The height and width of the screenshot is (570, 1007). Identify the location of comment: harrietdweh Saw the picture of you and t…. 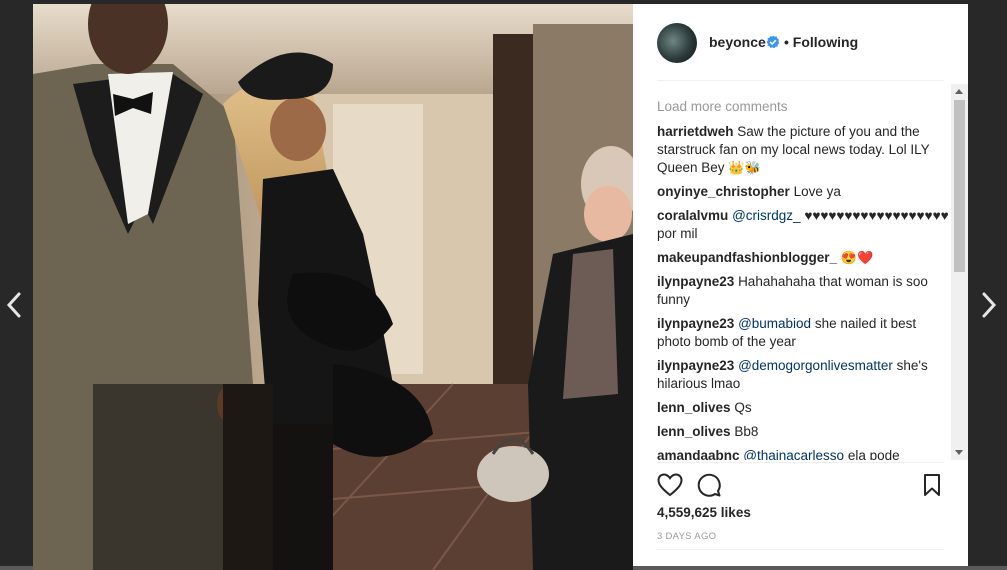
(804, 150).